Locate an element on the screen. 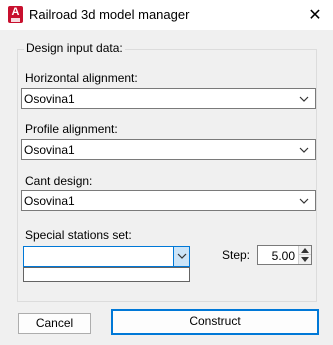  close-icon: ✕ is located at coordinates (315, 15).